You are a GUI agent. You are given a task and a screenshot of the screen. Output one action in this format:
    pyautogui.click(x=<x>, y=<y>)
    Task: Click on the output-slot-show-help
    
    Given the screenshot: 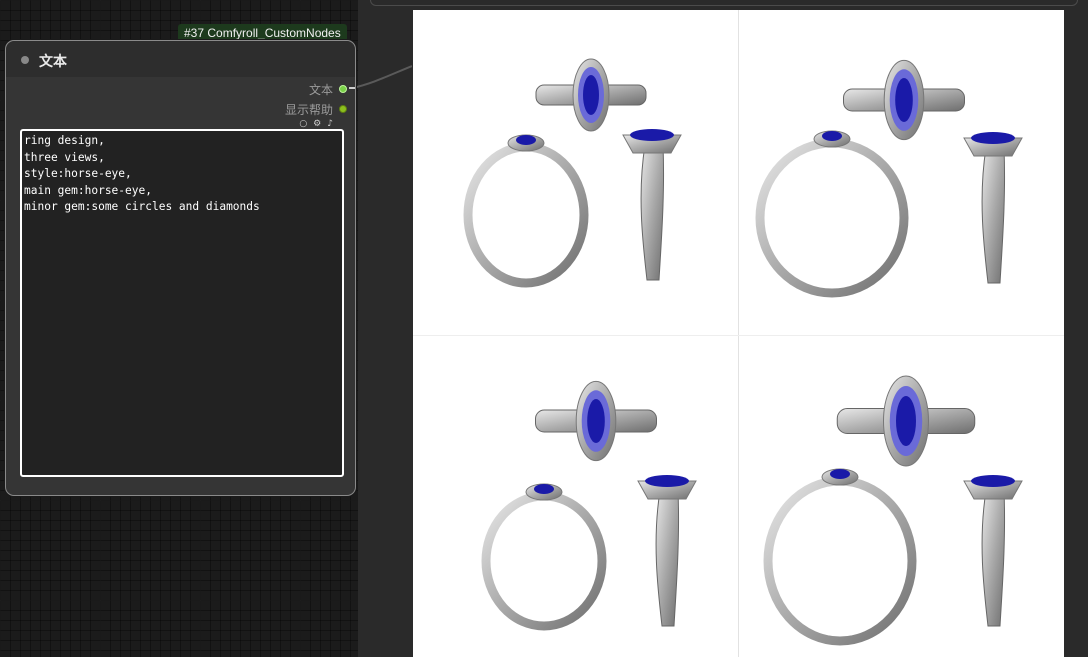 What is the action you would take?
    pyautogui.click(x=343, y=109)
    